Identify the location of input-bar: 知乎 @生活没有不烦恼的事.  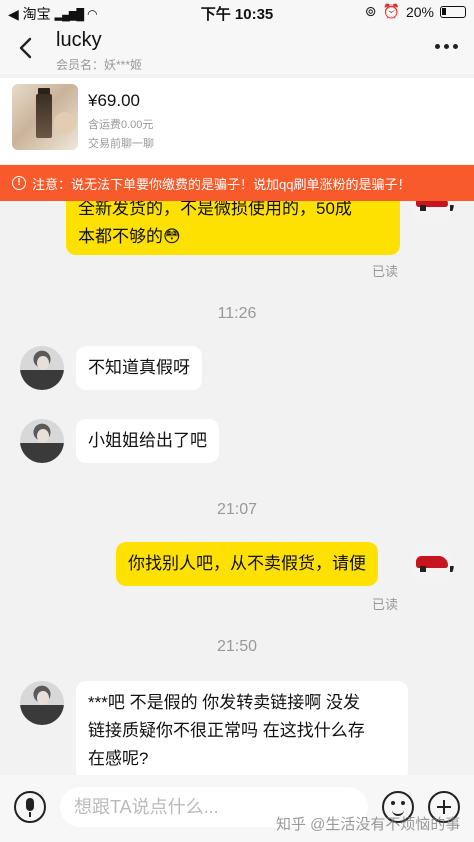
(237, 808).